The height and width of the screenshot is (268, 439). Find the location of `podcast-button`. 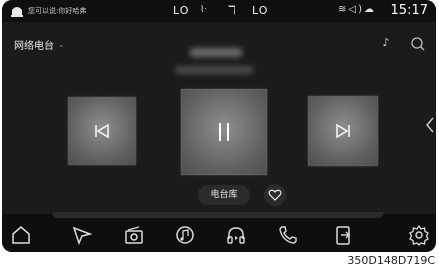

podcast-button is located at coordinates (236, 235).